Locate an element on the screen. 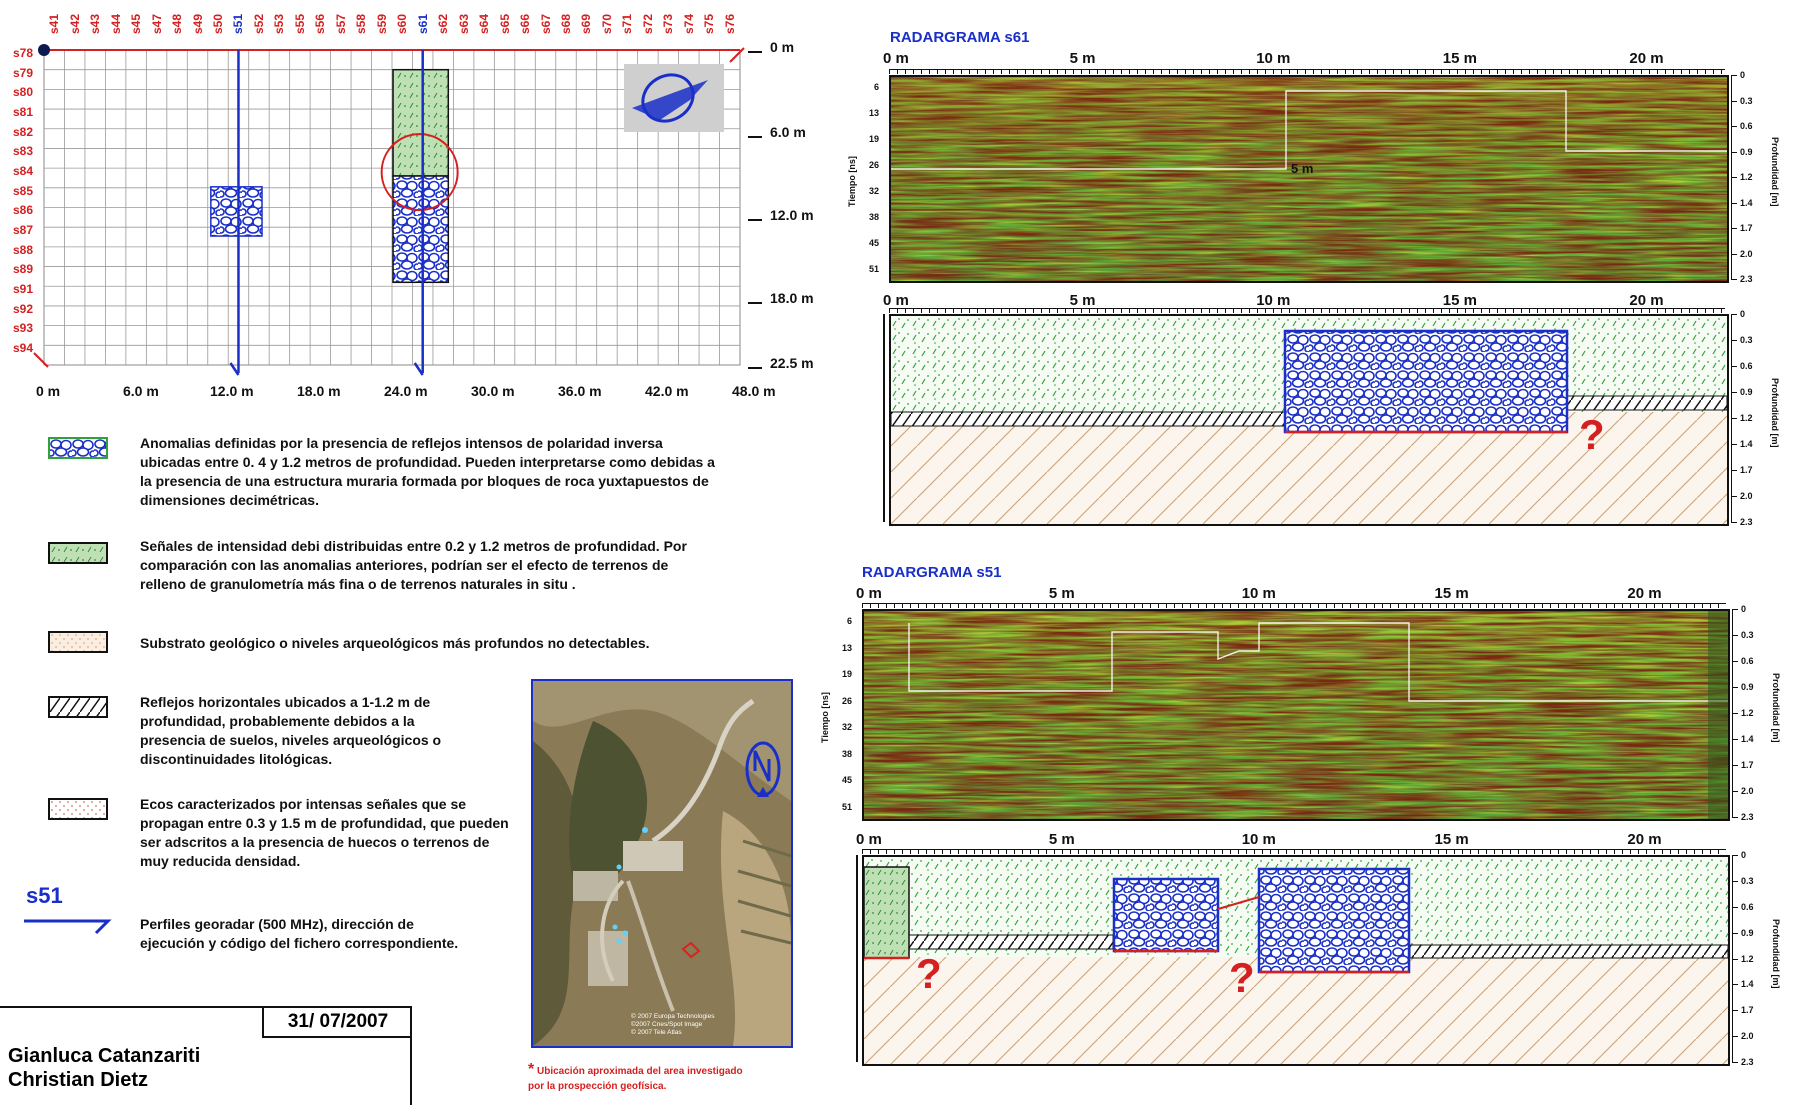 The height and width of the screenshot is (1105, 1800). grid-x-tick: 42.0 m is located at coordinates (667, 391).